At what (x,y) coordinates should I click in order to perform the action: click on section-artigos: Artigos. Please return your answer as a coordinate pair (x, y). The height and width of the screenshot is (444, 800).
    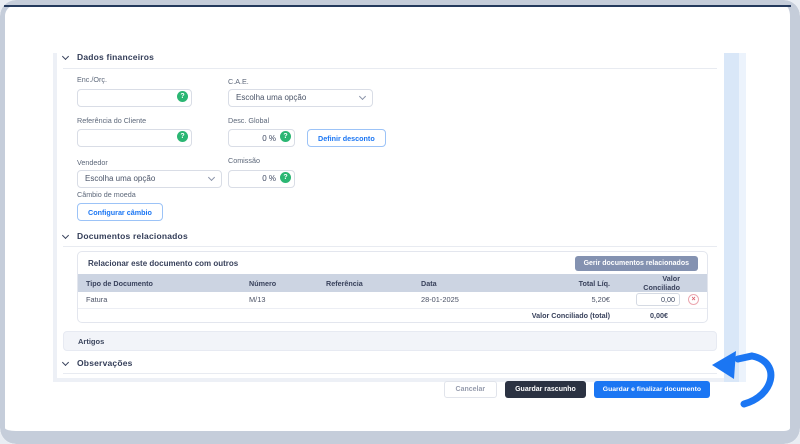
    Looking at the image, I should click on (390, 341).